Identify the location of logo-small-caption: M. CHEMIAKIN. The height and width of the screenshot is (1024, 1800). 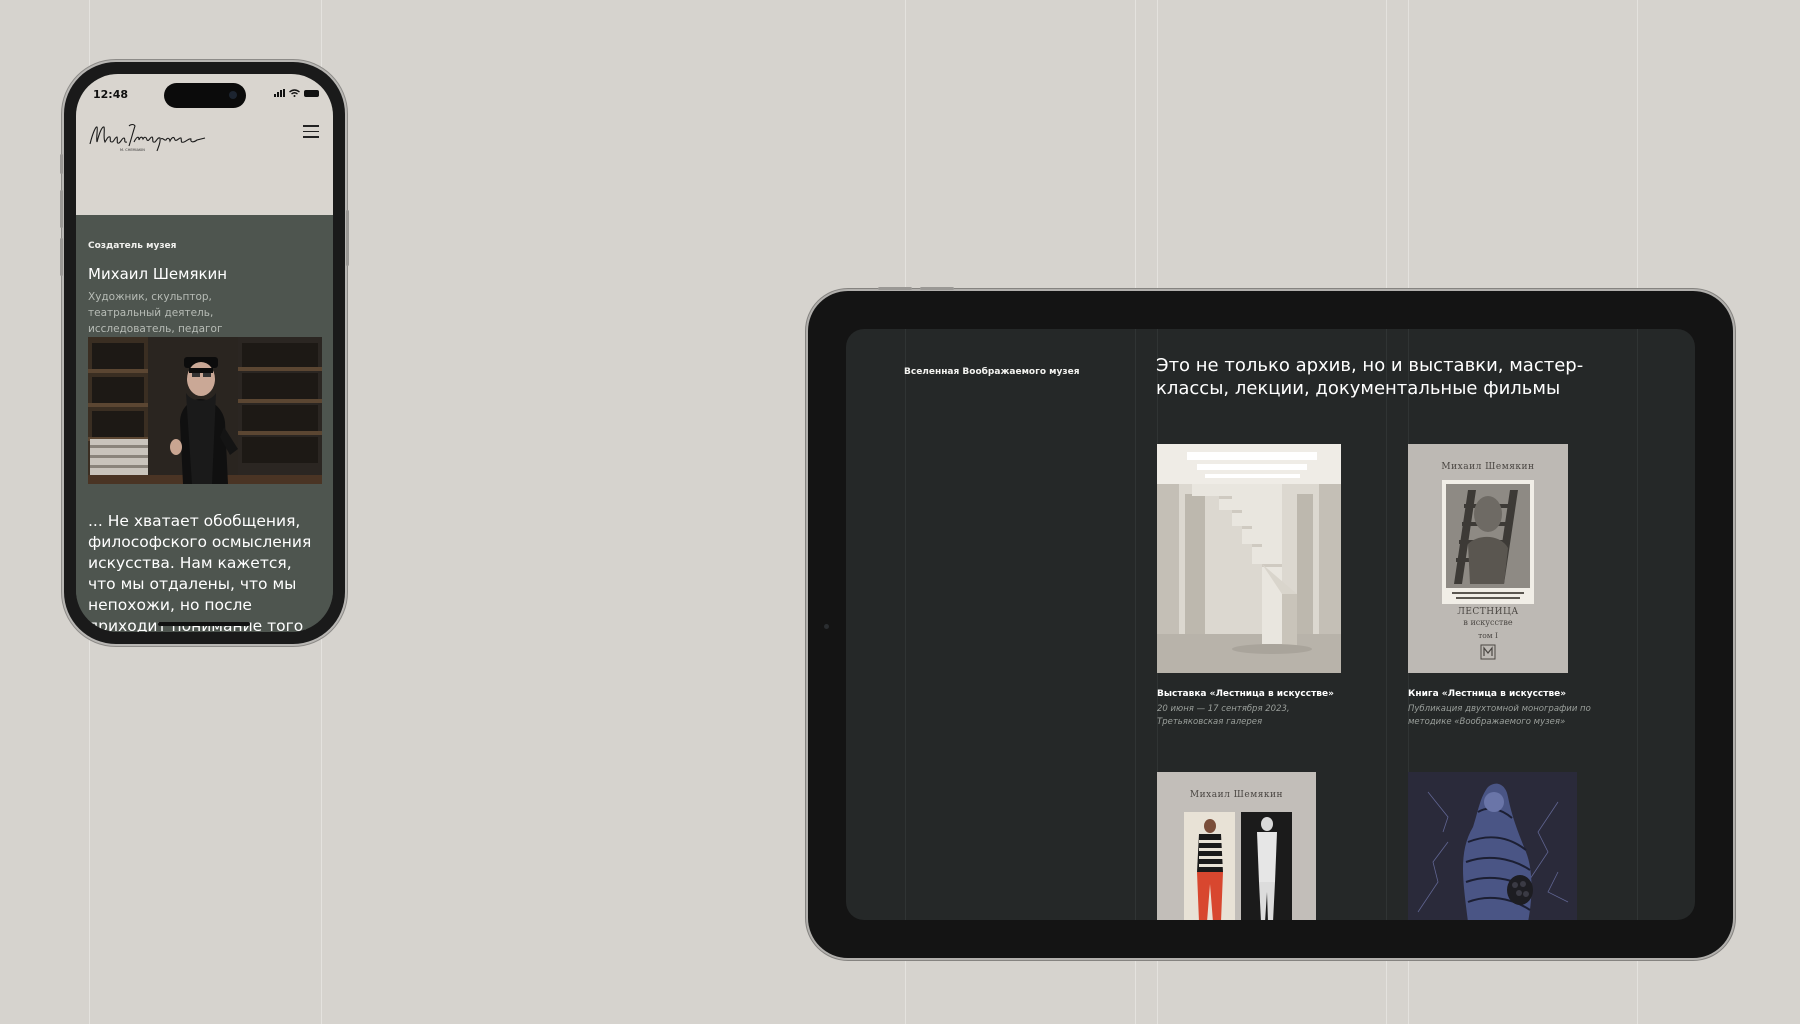
(132, 150).